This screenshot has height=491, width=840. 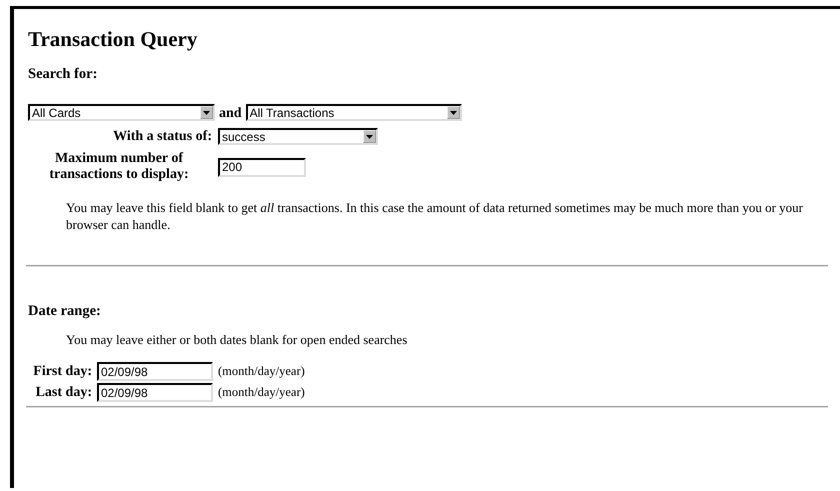 What do you see at coordinates (63, 74) in the screenshot?
I see `section-heading: Search for:` at bounding box center [63, 74].